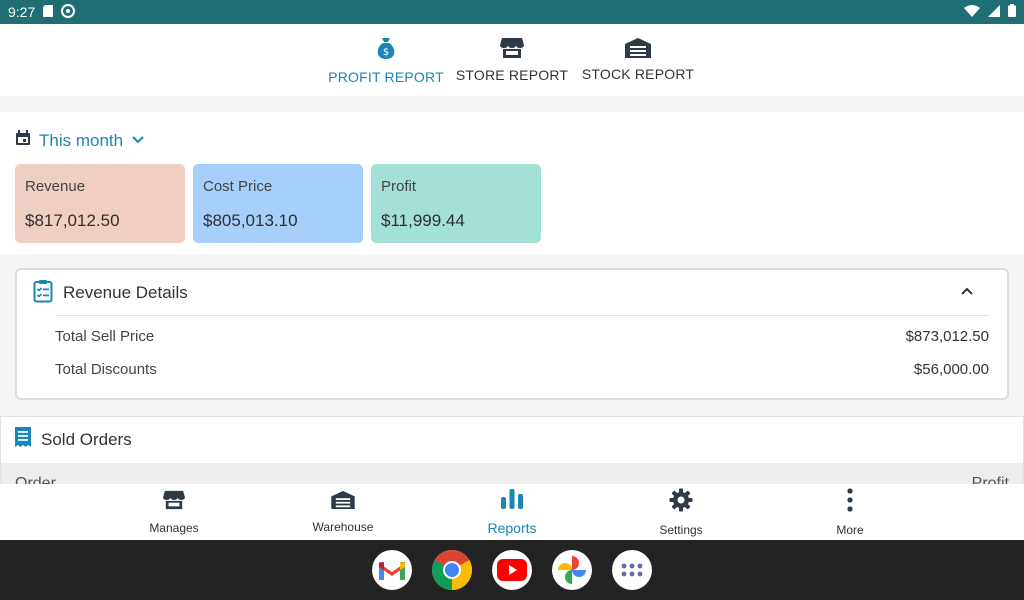 The height and width of the screenshot is (600, 1024). I want to click on cost-price-card-value: $805,013.10, so click(250, 220).